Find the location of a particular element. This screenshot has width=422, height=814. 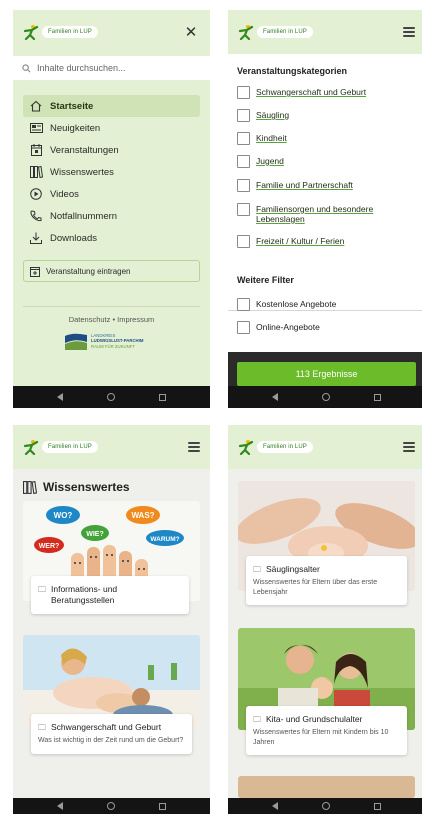

menu-item-label: Veranstaltungen is located at coordinates (84, 150).